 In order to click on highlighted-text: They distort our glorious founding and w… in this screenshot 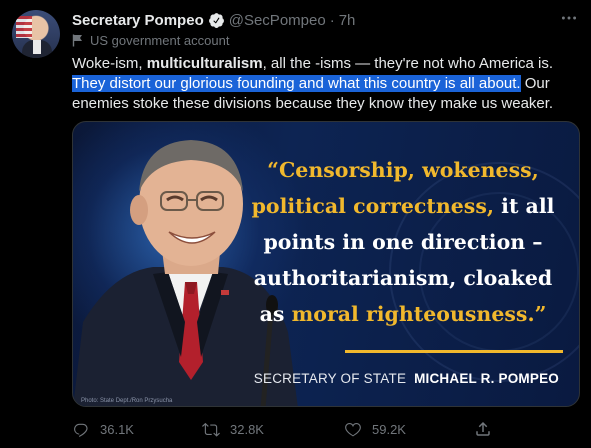, I will do `click(296, 83)`.